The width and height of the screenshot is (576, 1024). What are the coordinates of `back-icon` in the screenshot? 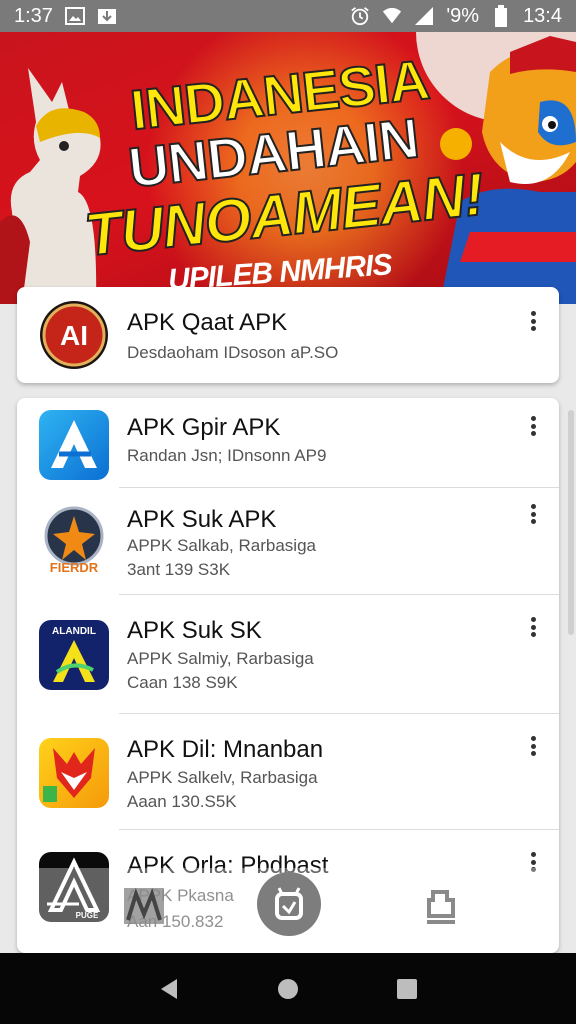 It's located at (169, 989).